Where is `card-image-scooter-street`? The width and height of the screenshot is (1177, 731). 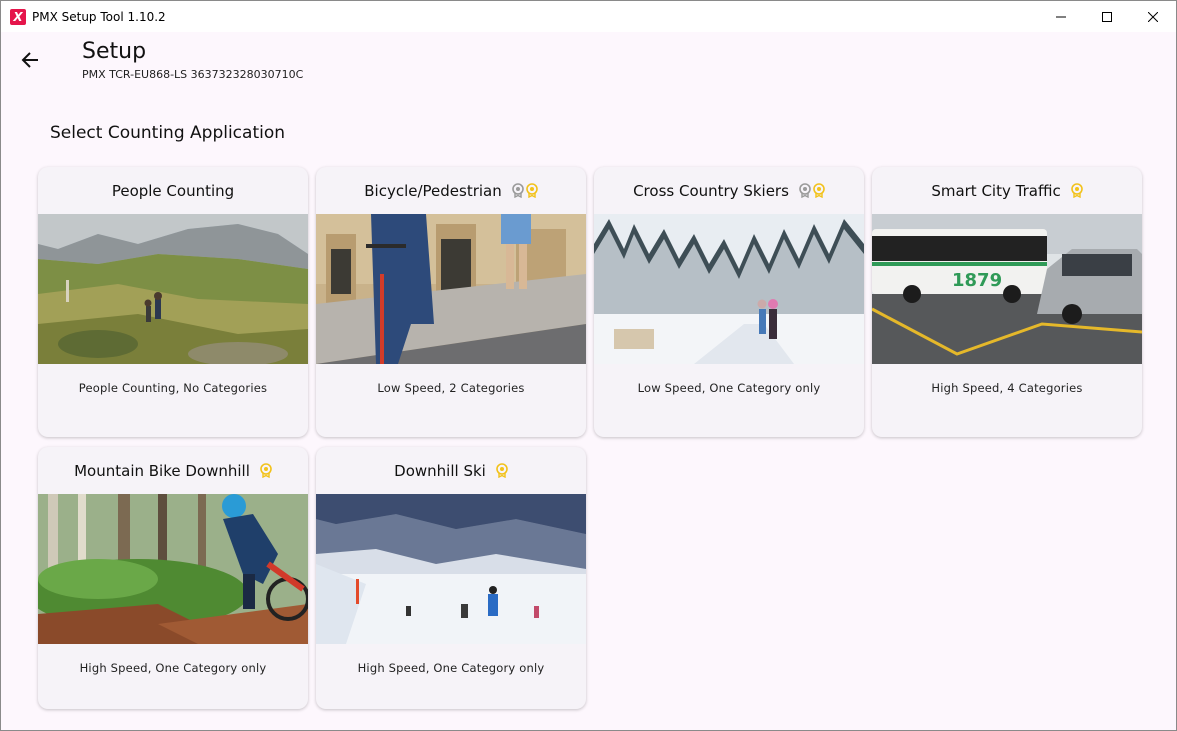 card-image-scooter-street is located at coordinates (451, 289).